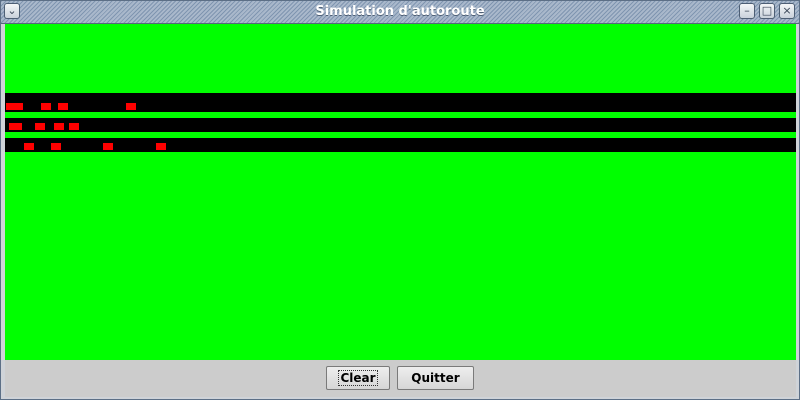 Image resolution: width=800 pixels, height=400 pixels. I want to click on clear-button-label: Clear, so click(358, 378).